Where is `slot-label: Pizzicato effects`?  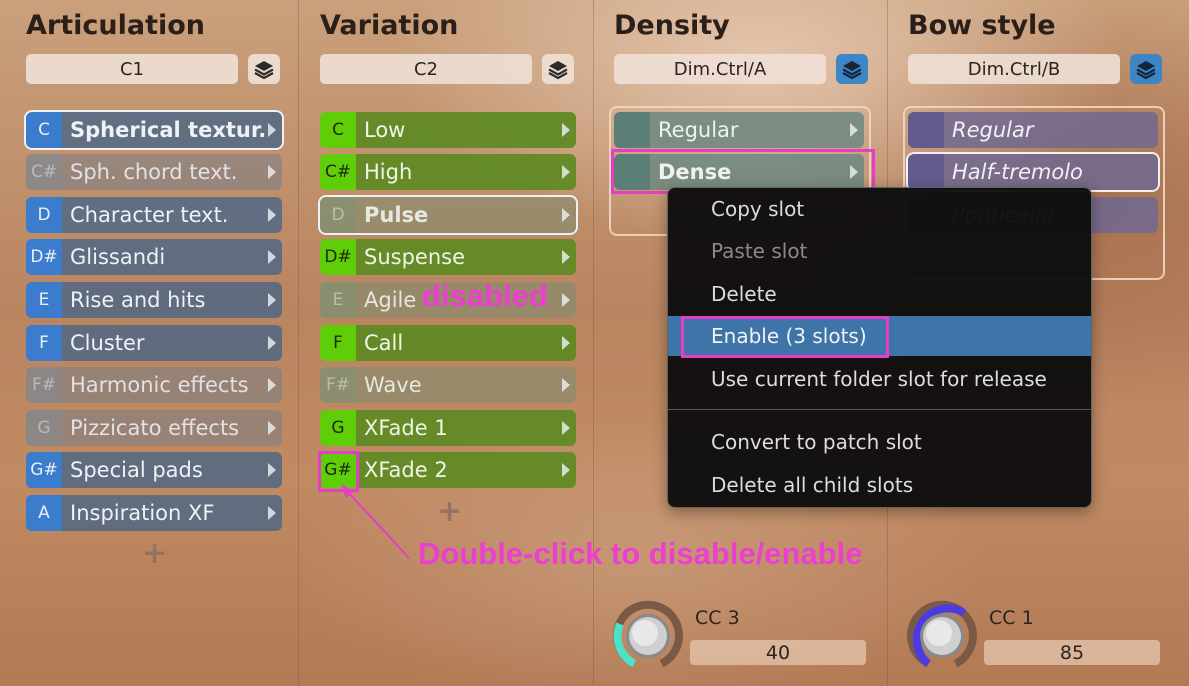
slot-label: Pizzicato effects is located at coordinates (155, 428).